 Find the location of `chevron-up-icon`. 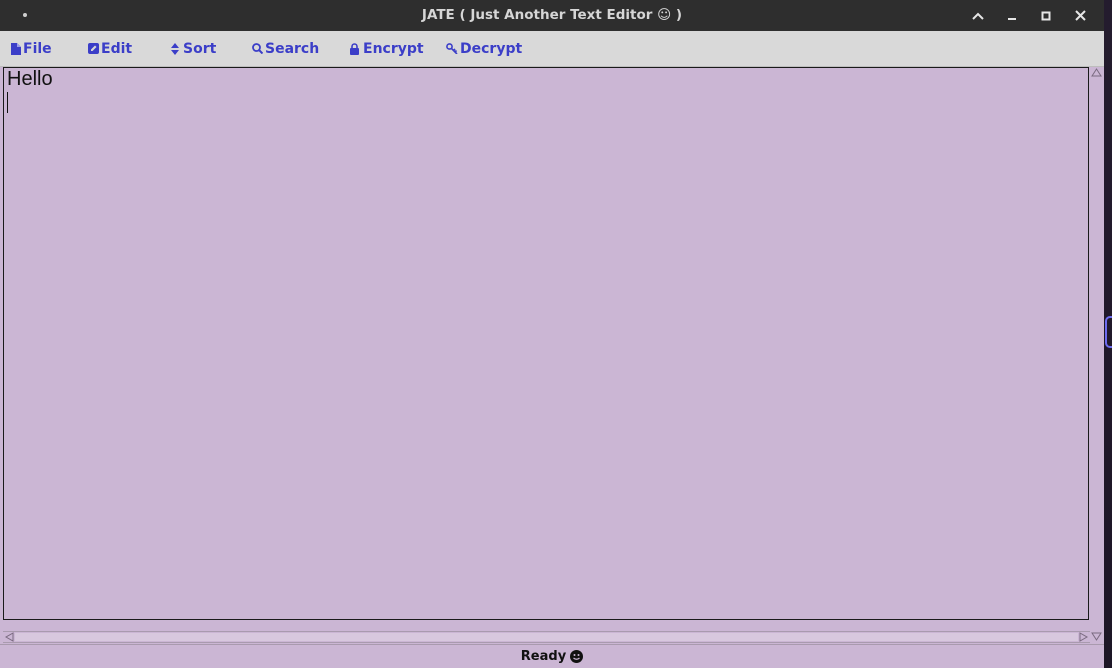

chevron-up-icon is located at coordinates (978, 15).